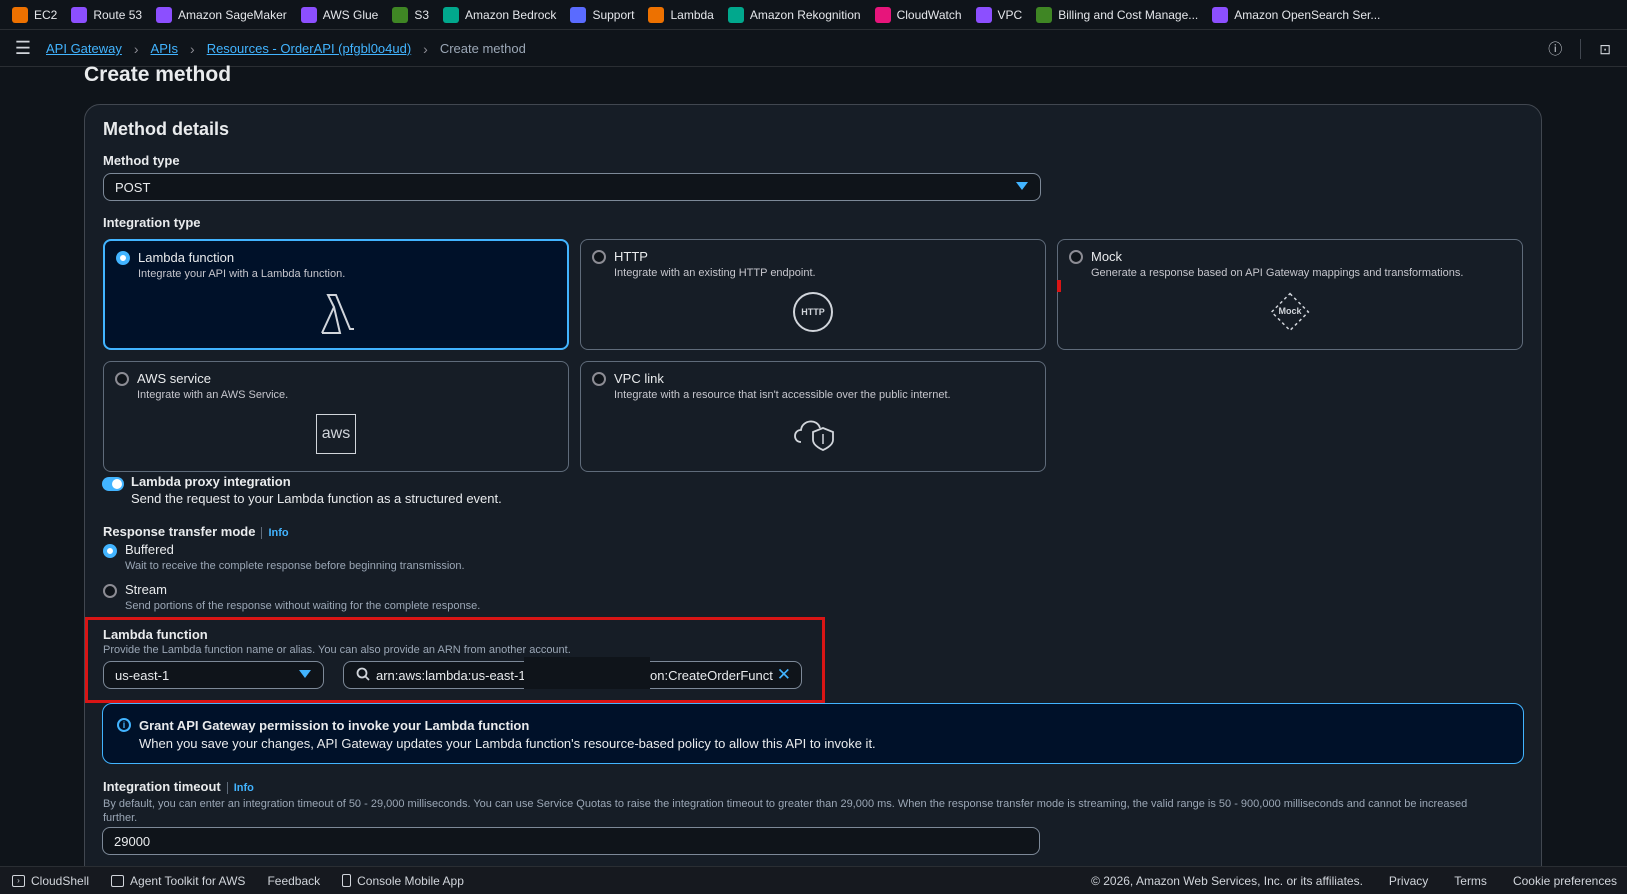 This screenshot has width=1627, height=894. Describe the element at coordinates (347, 880) in the screenshot. I see `mobile-icon` at that location.